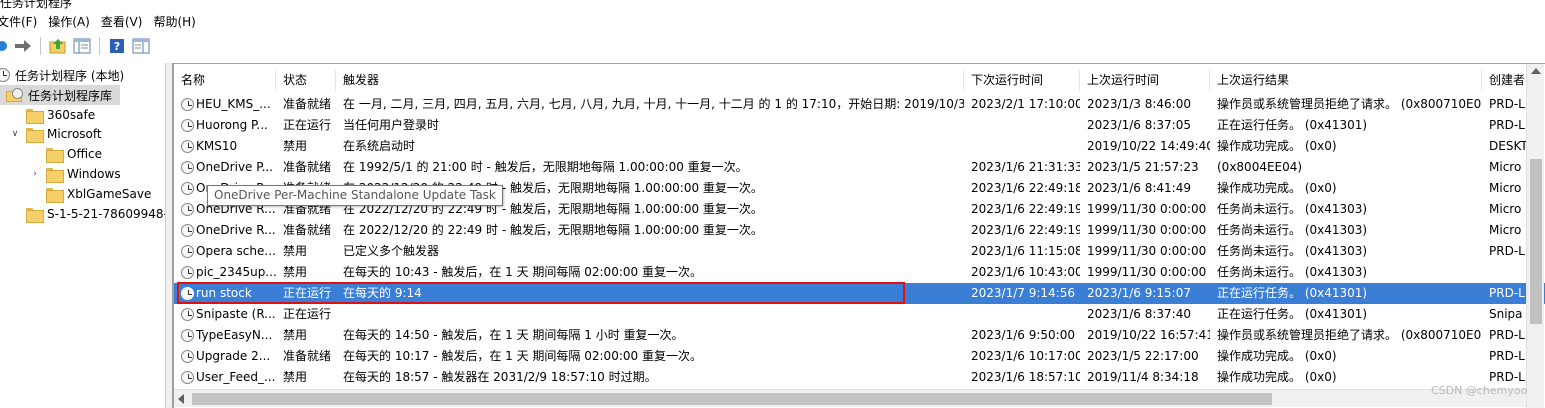 Image resolution: width=1545 pixels, height=408 pixels. I want to click on cell-next-run: 2023/2/1 17:10:00, so click(1025, 104).